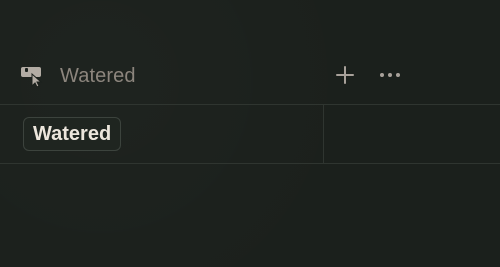  Describe the element at coordinates (250, 77) in the screenshot. I see `property-header: Watered` at that location.